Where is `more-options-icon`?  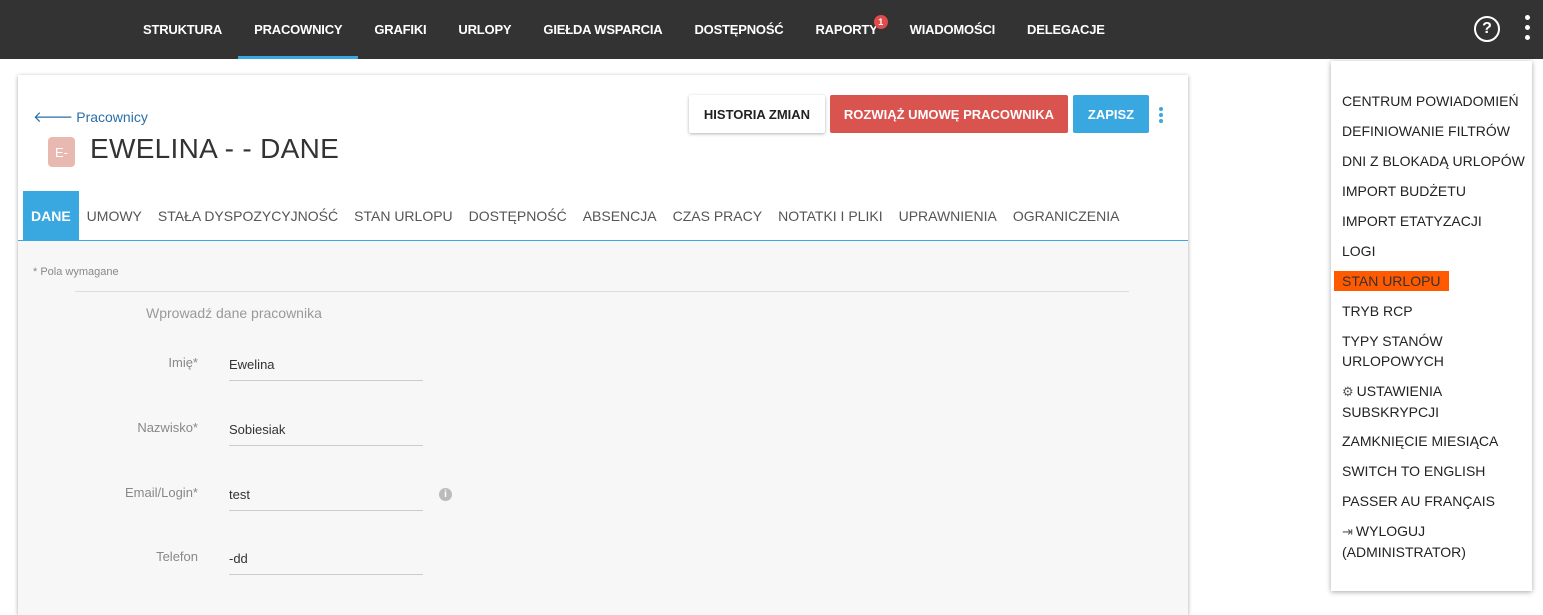
more-options-icon is located at coordinates (1527, 29).